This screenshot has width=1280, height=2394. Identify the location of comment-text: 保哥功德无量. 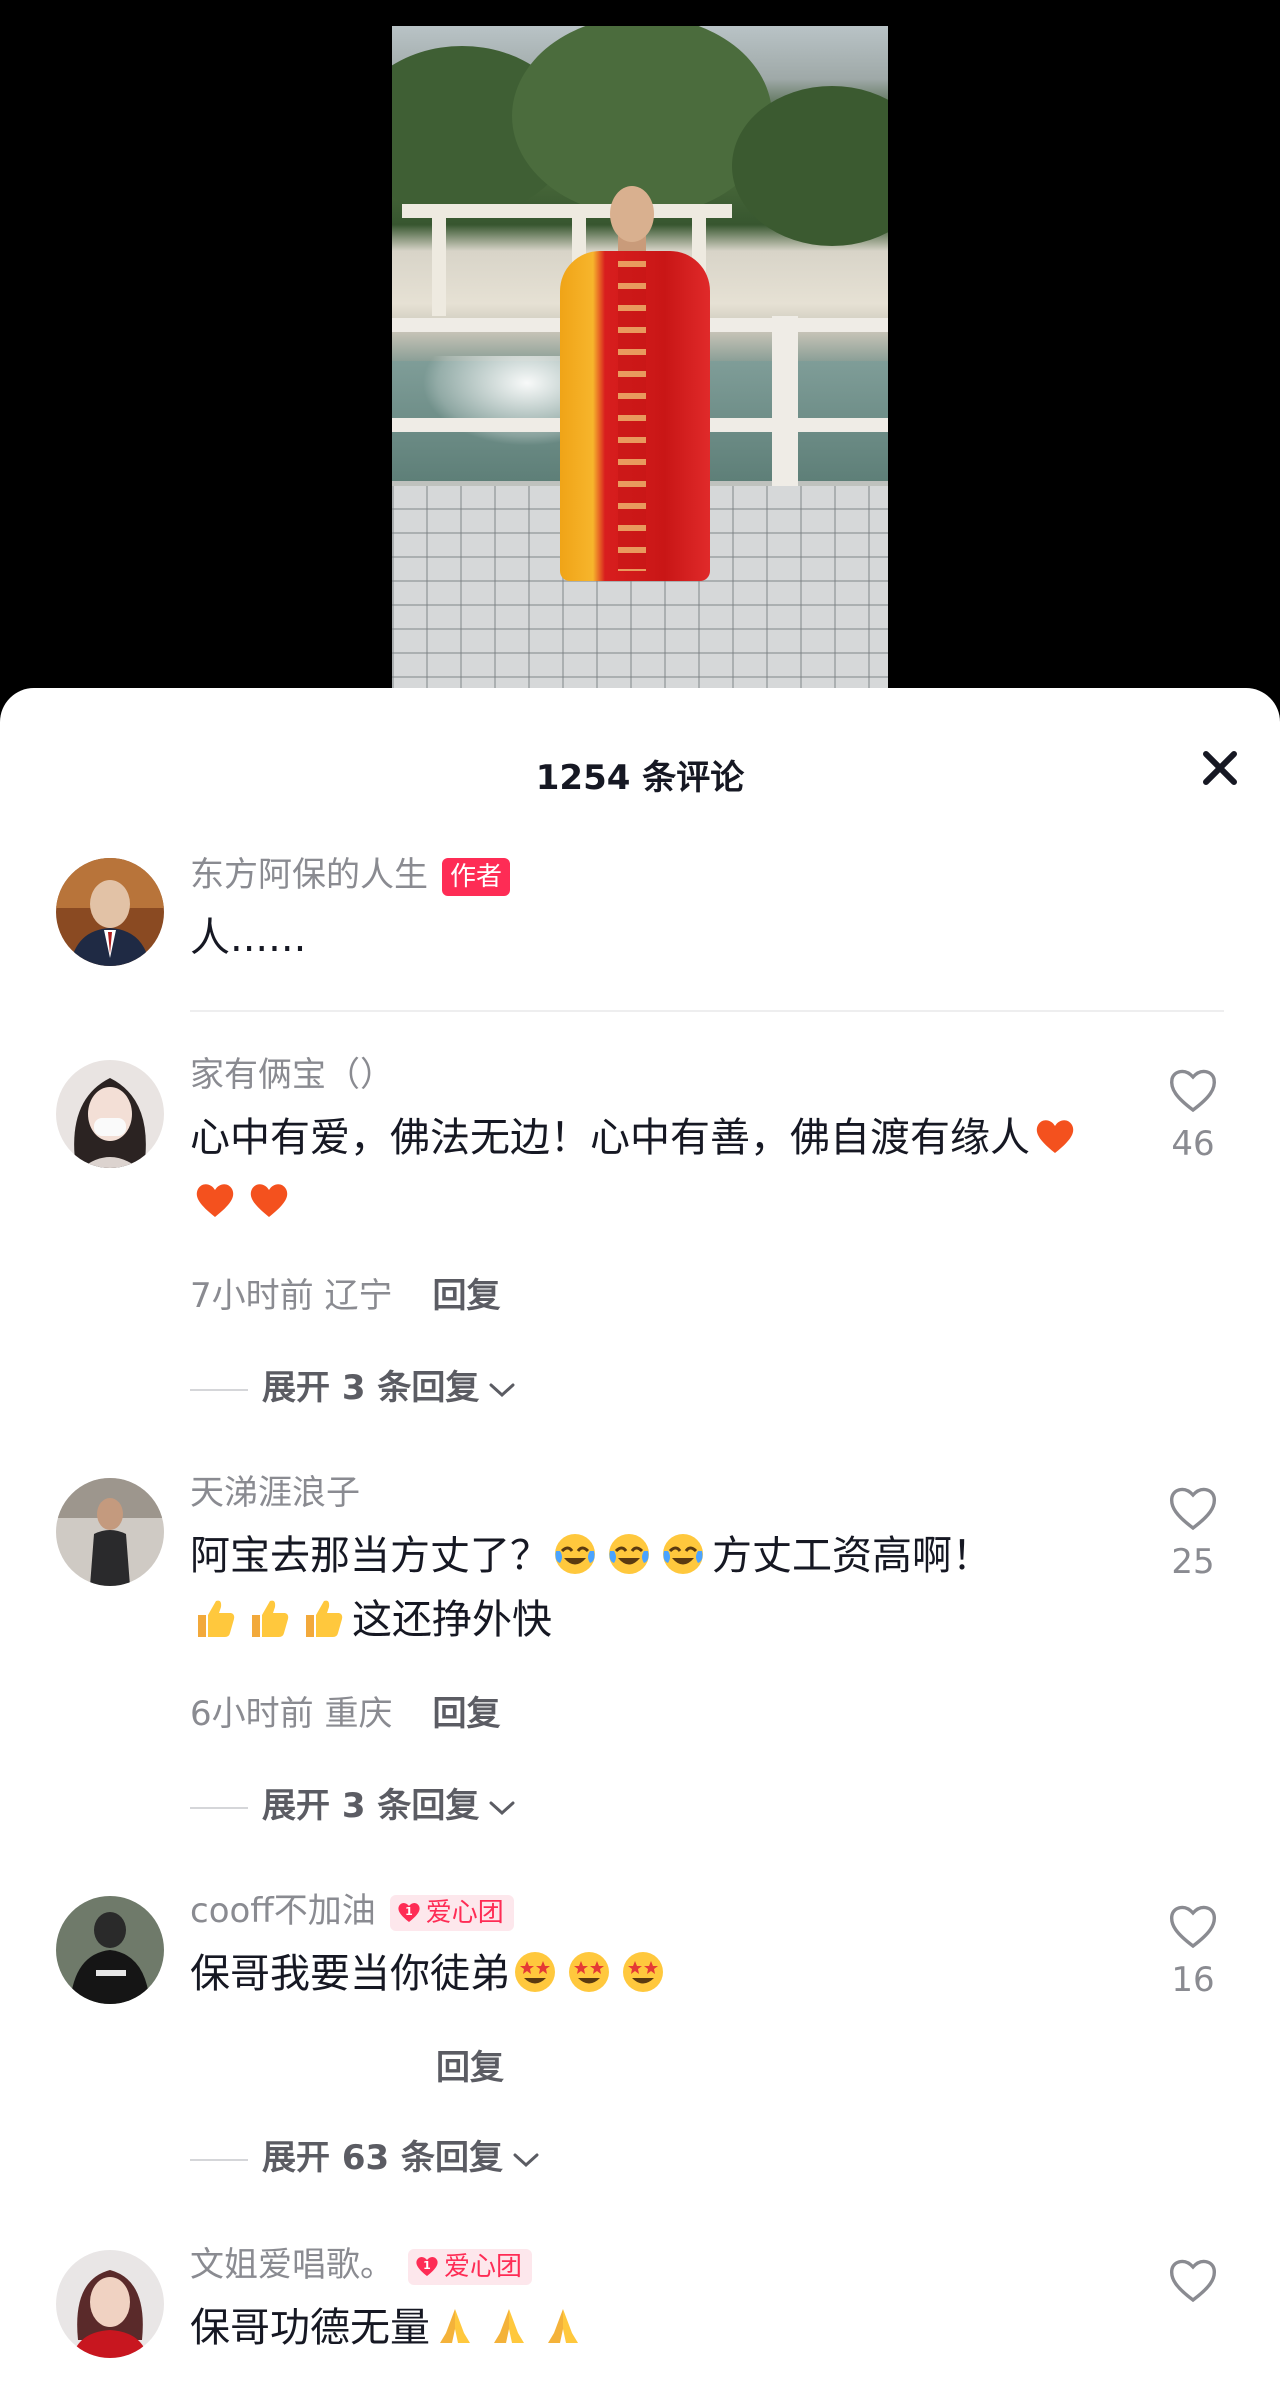
(640, 2328).